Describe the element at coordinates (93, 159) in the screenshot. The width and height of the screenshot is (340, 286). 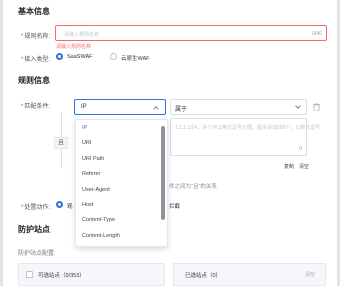
I see `dropdown-option-uri-path: URI Path` at that location.